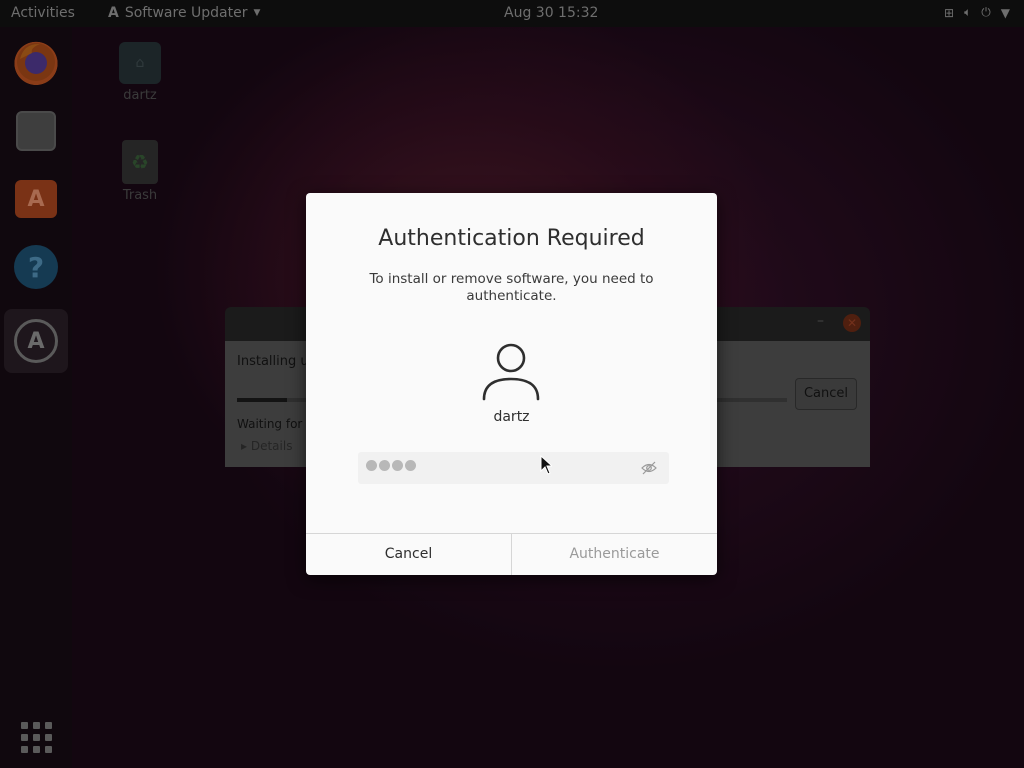 The height and width of the screenshot is (768, 1024). What do you see at coordinates (986, 12) in the screenshot?
I see `power-icon: ⏻` at bounding box center [986, 12].